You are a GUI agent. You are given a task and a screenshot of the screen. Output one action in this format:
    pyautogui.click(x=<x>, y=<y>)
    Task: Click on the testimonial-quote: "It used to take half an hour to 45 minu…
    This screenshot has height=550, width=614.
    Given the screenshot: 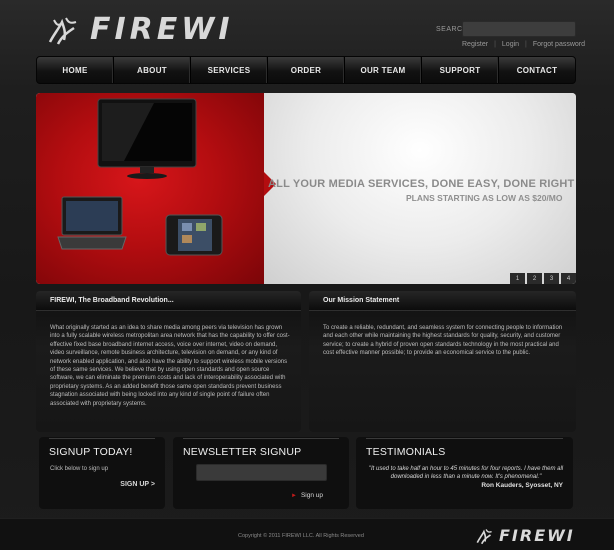 What is the action you would take?
    pyautogui.click(x=466, y=473)
    